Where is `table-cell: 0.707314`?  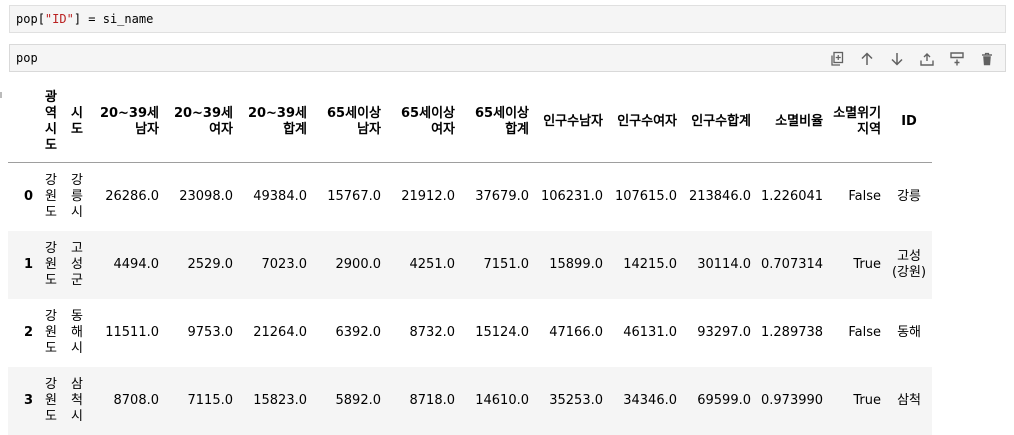 table-cell: 0.707314 is located at coordinates (792, 264).